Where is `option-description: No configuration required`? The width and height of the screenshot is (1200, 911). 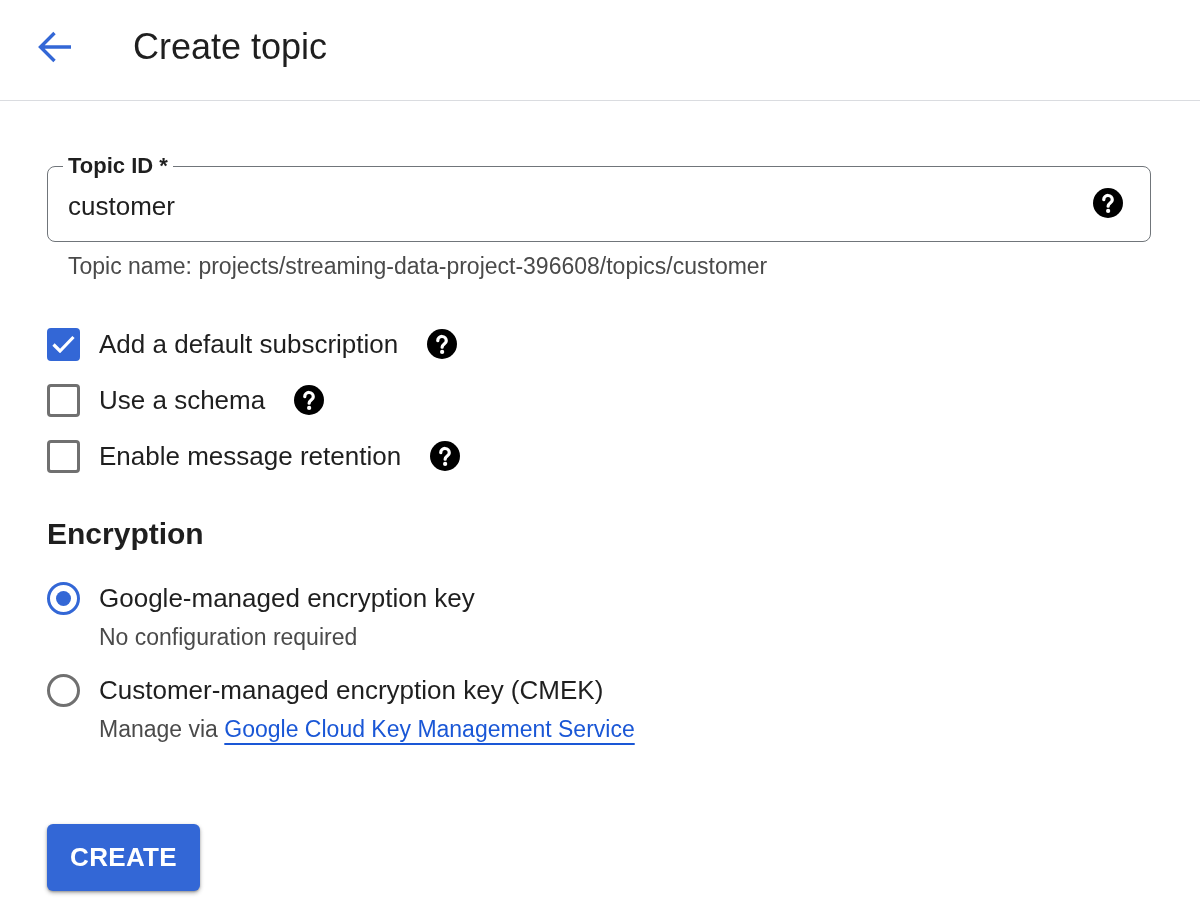 option-description: No configuration required is located at coordinates (228, 637).